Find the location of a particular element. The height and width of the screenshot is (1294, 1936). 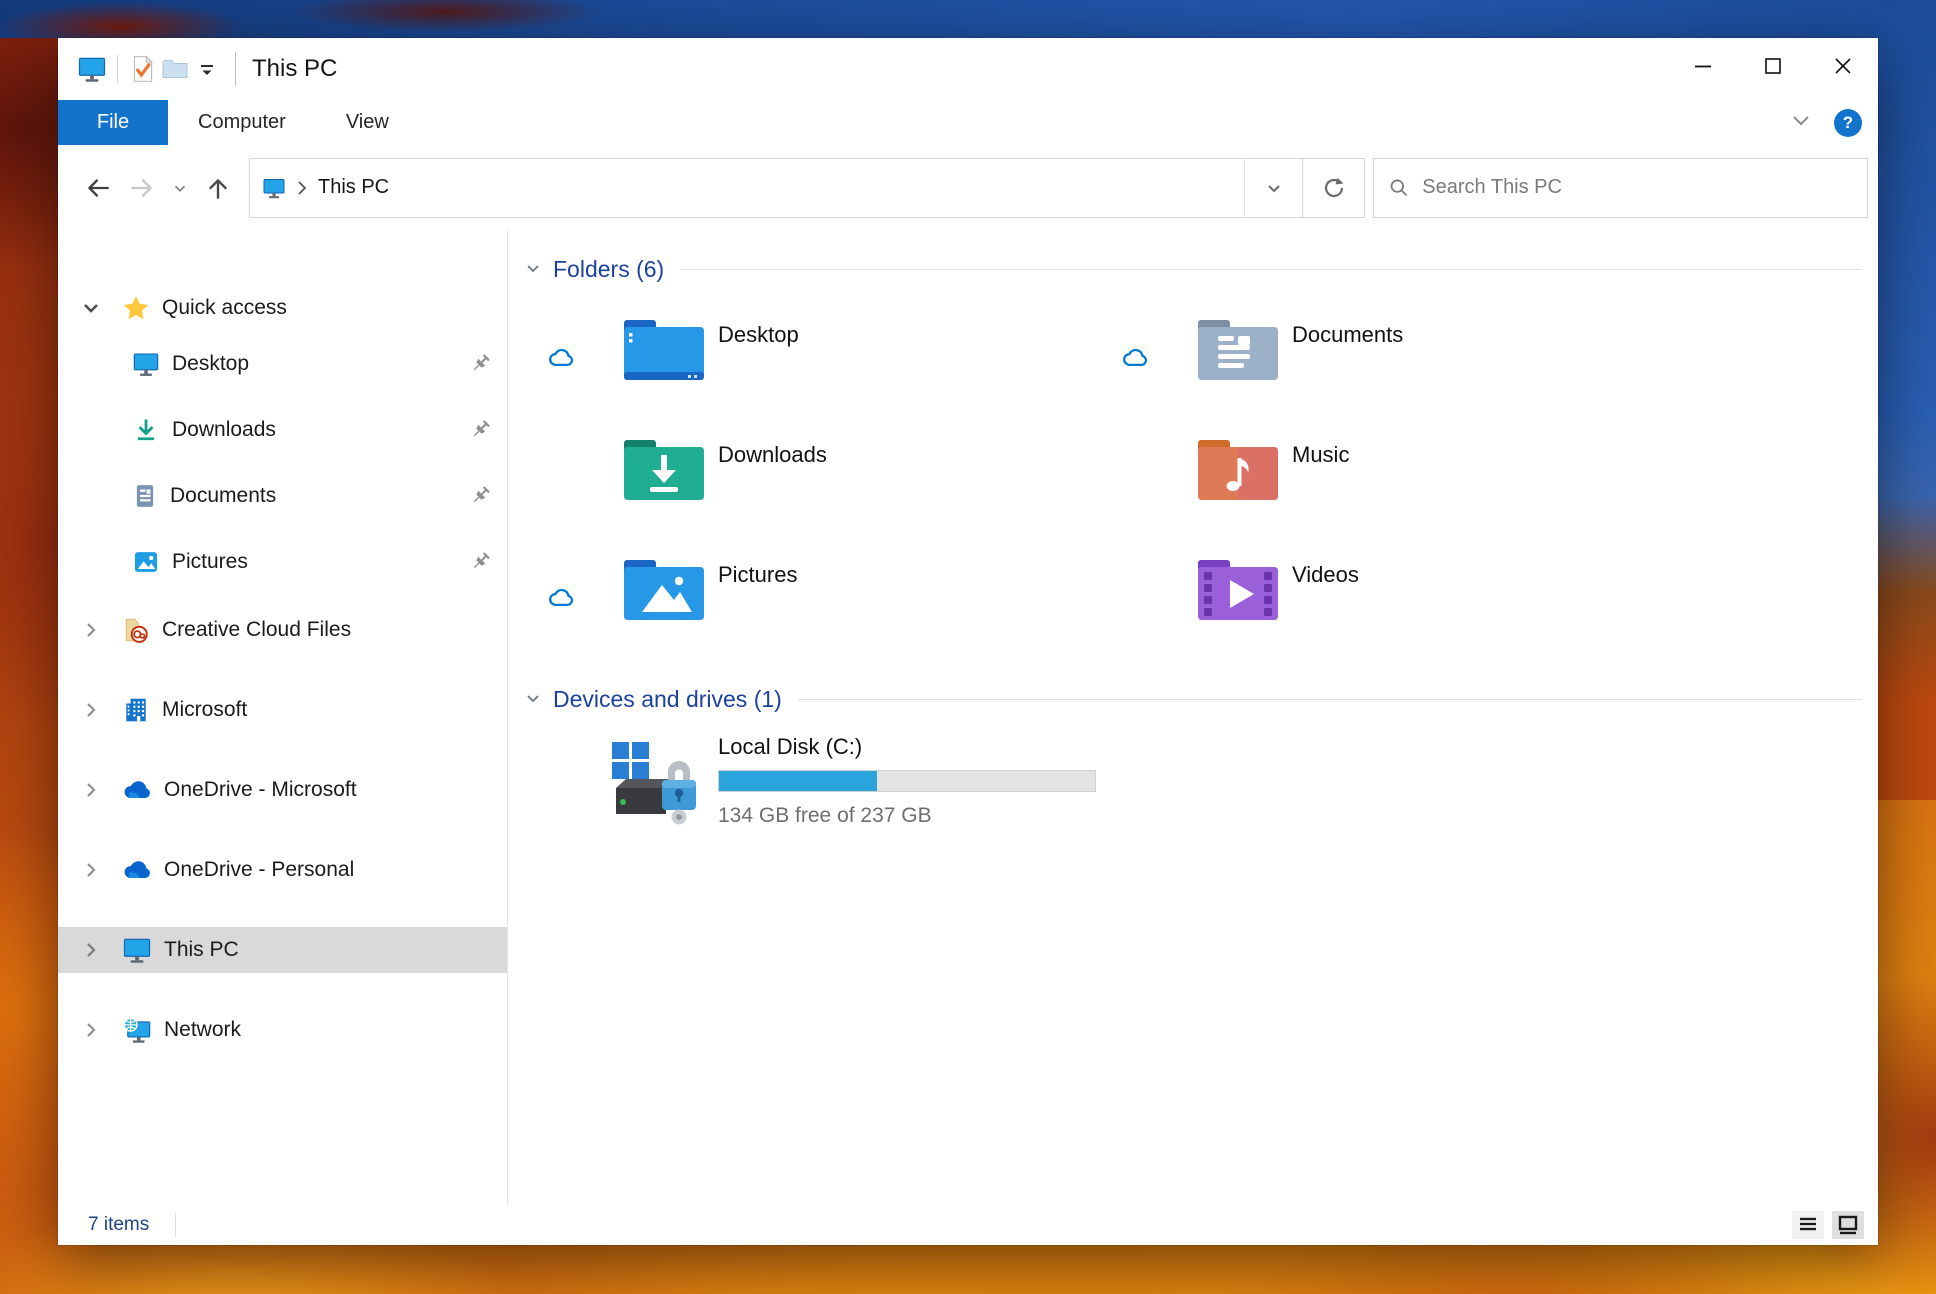

search-box is located at coordinates (1620, 187).